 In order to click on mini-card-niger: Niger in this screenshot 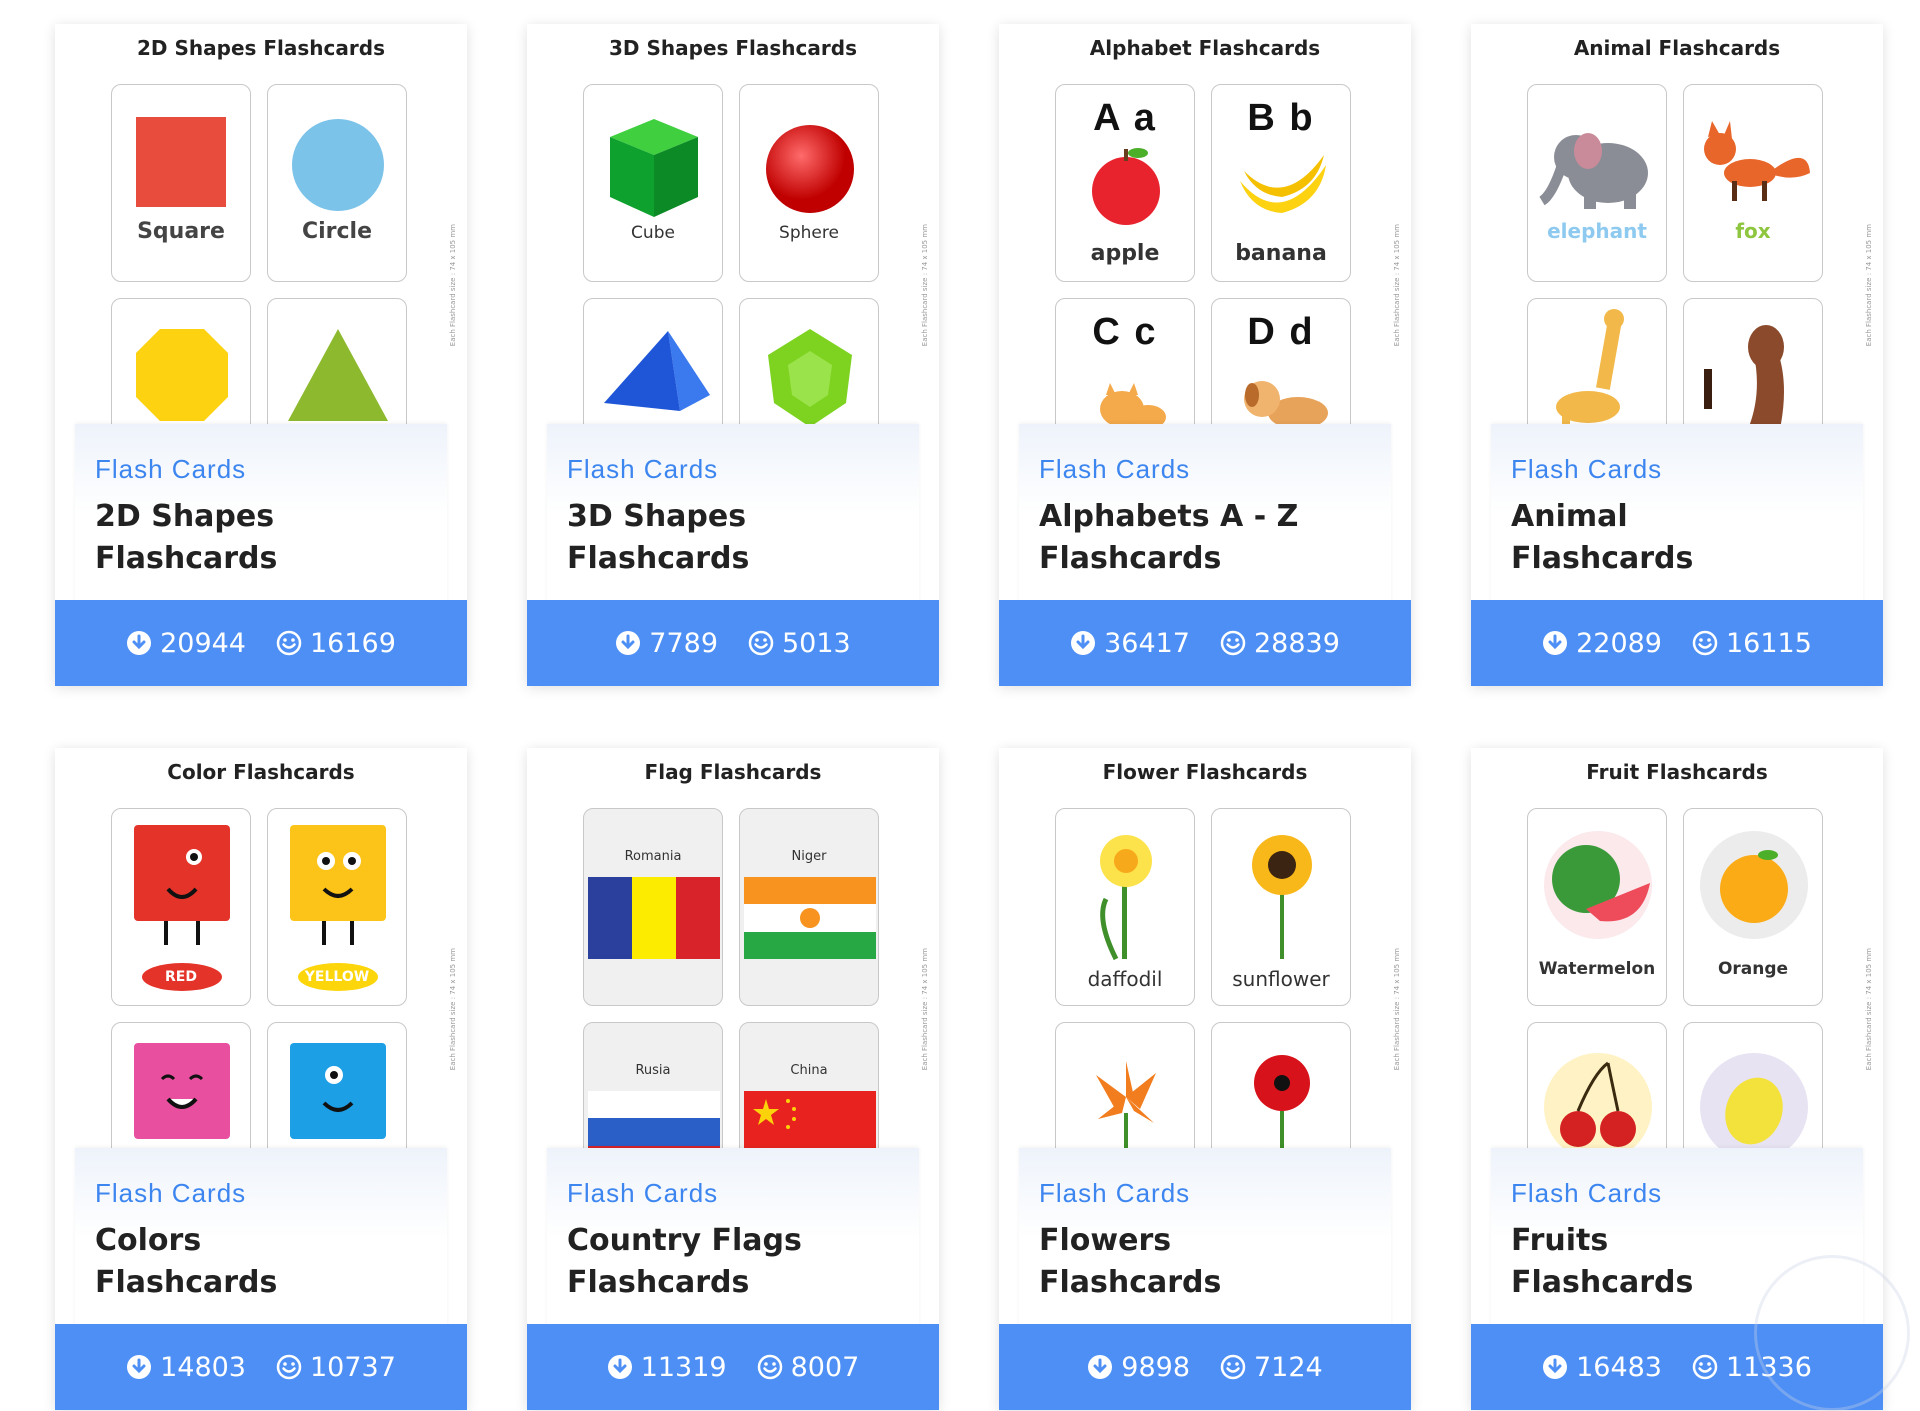, I will do `click(809, 907)`.